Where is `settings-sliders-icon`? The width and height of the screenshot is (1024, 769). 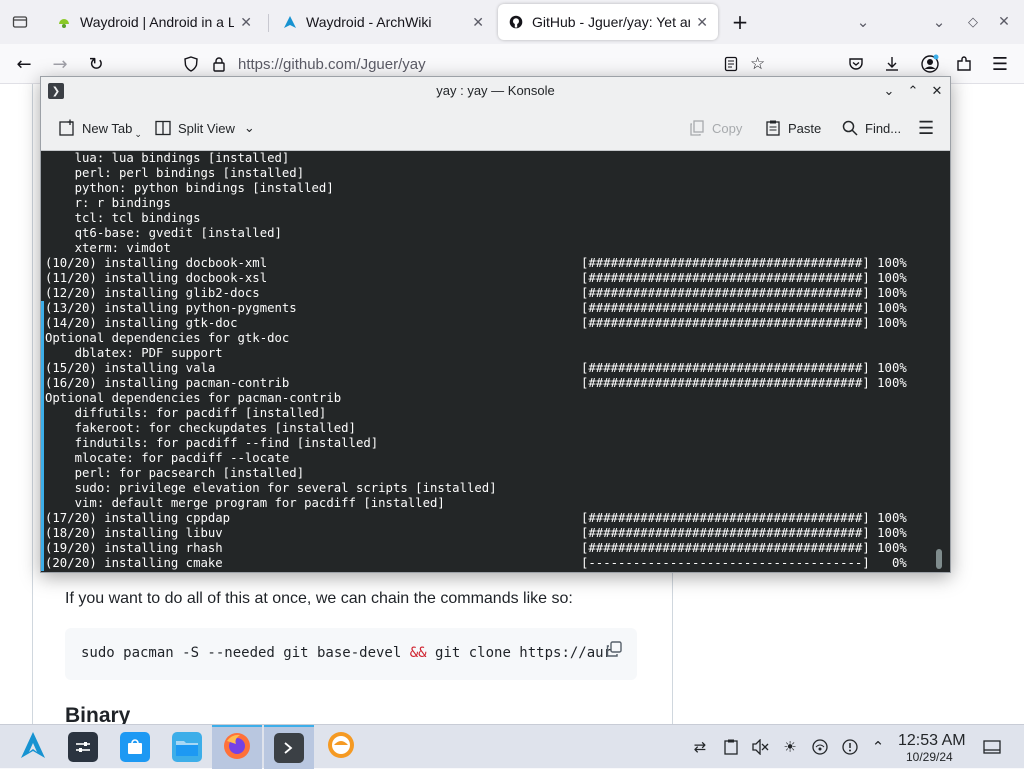 settings-sliders-icon is located at coordinates (83, 747).